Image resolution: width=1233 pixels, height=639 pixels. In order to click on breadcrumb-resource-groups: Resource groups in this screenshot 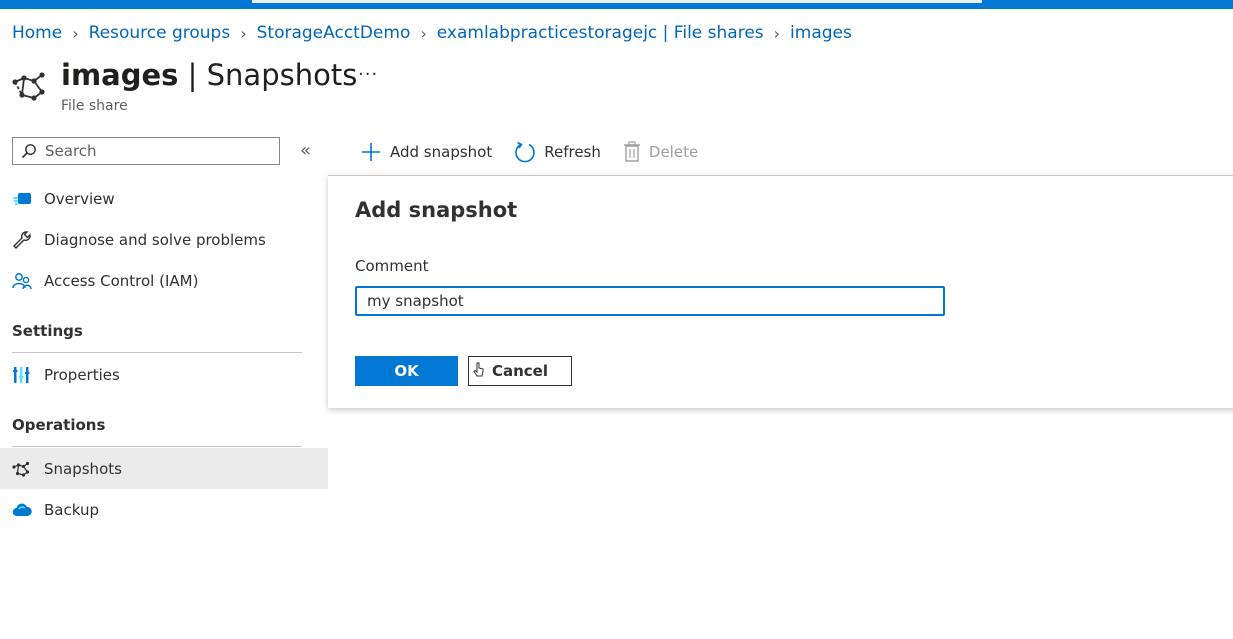, I will do `click(160, 33)`.